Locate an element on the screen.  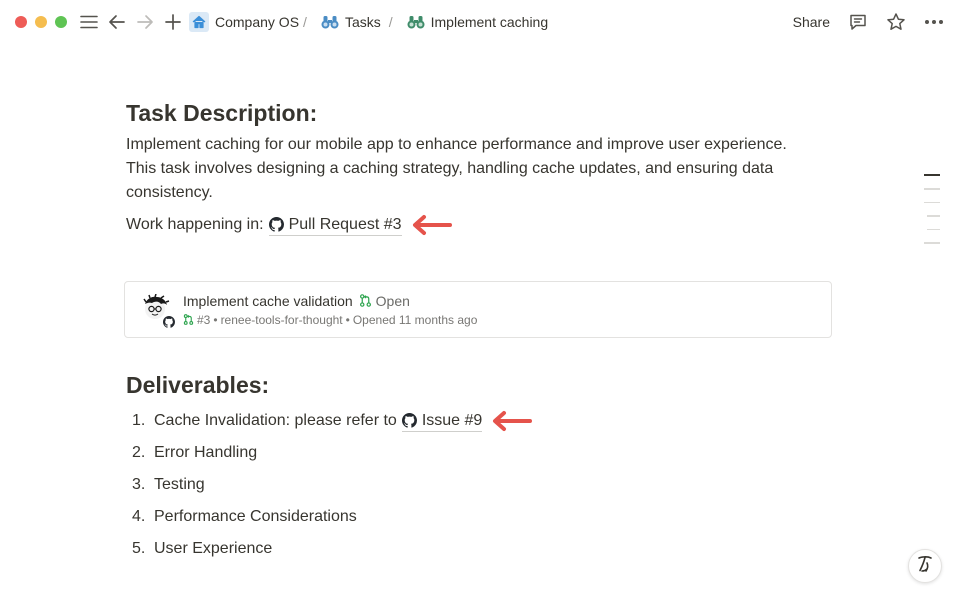
top-actions: Share is located at coordinates (868, 22).